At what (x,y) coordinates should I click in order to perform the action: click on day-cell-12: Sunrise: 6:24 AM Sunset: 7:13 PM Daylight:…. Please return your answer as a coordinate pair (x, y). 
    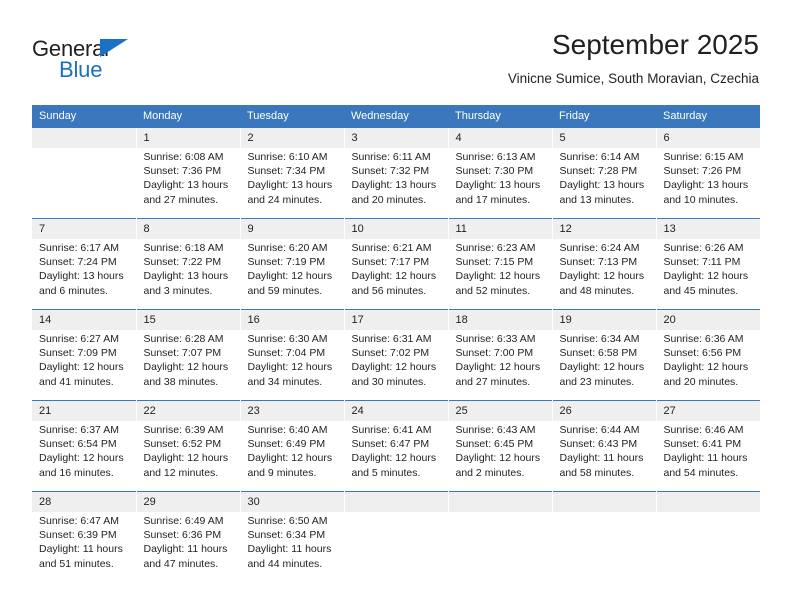
    Looking at the image, I should click on (603, 274).